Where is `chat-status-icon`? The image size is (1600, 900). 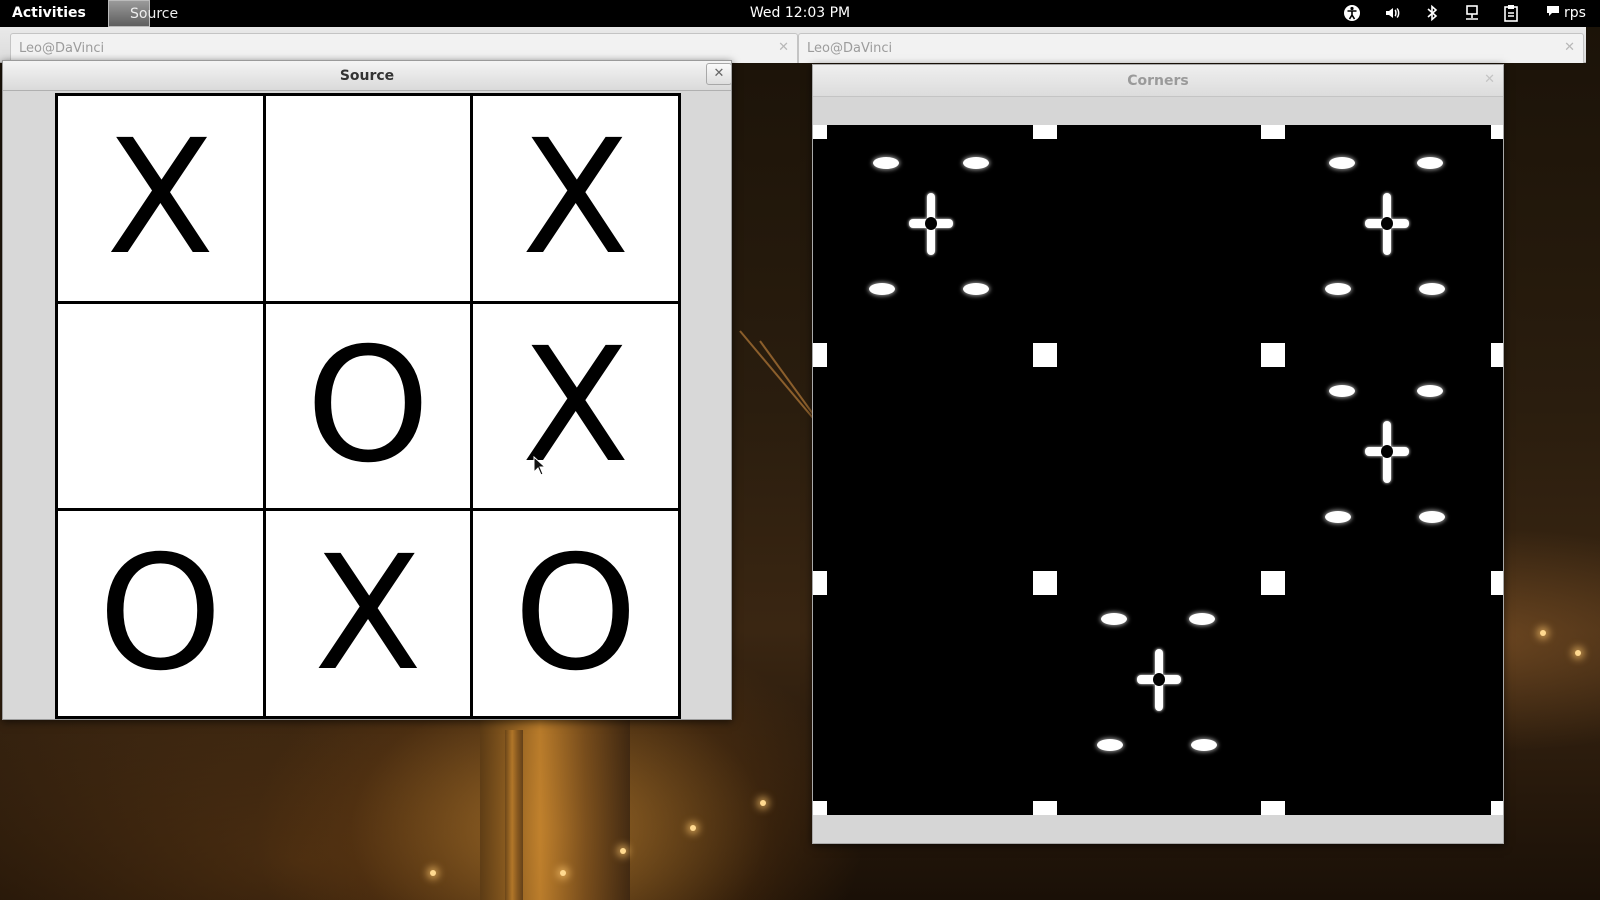
chat-status-icon is located at coordinates (1553, 13).